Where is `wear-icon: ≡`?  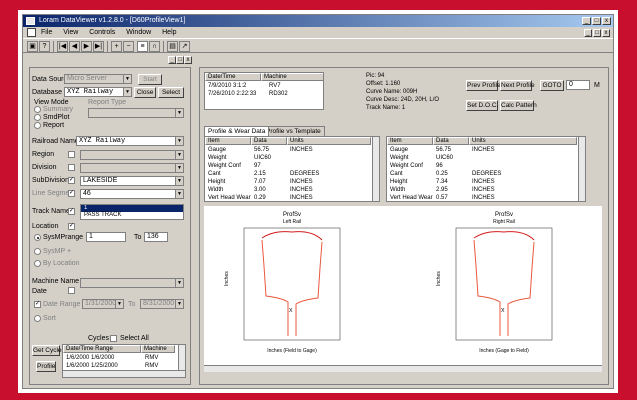 wear-icon: ≡ is located at coordinates (142, 46).